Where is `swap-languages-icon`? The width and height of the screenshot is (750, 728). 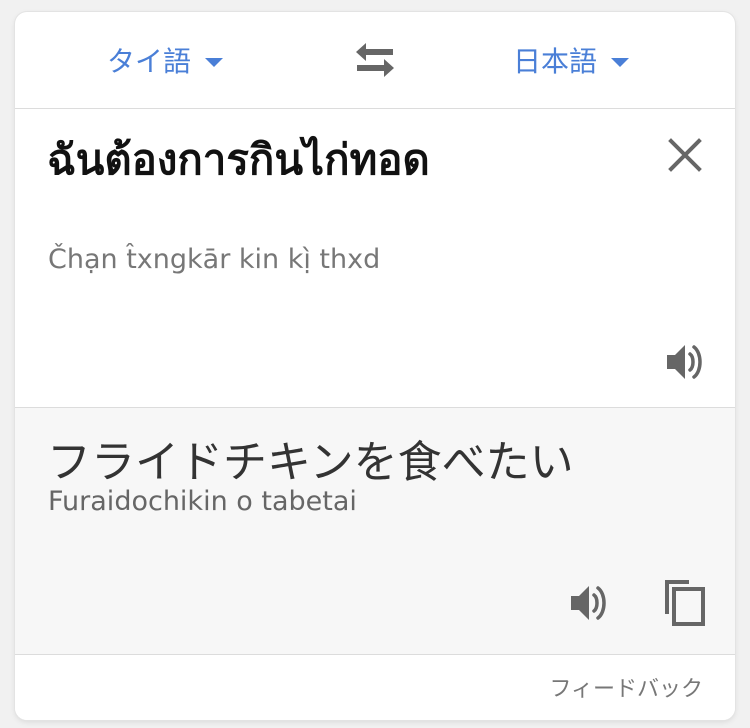
swap-languages-icon is located at coordinates (375, 60).